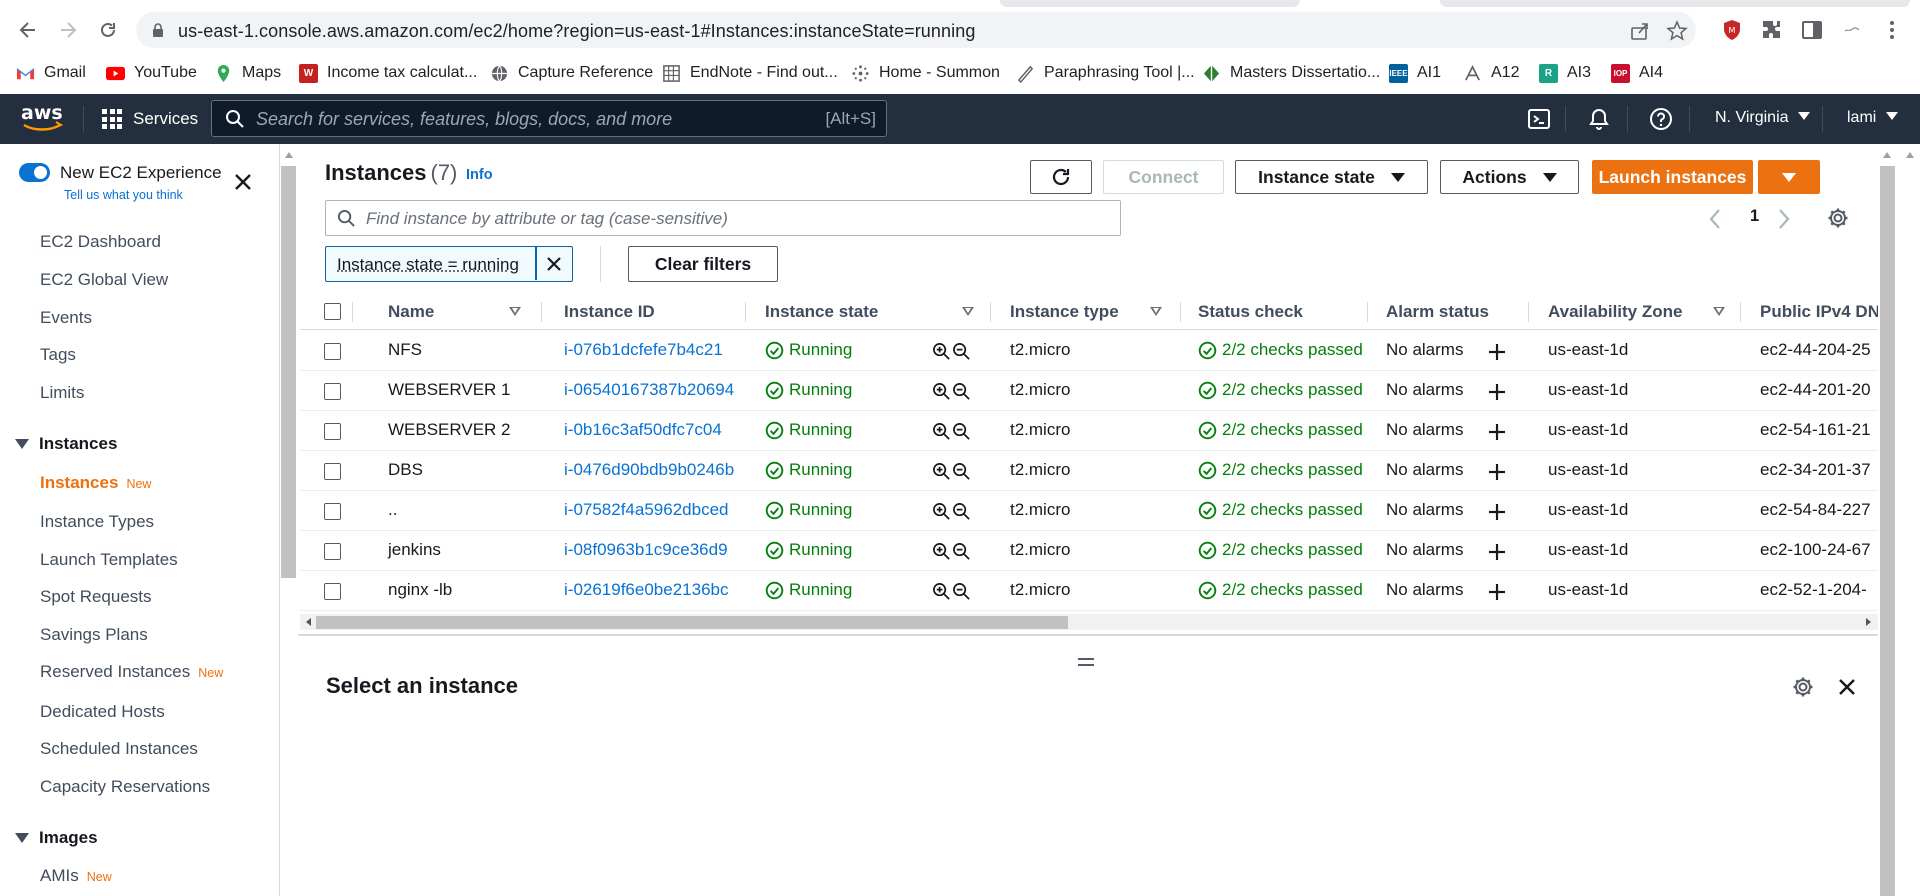  Describe the element at coordinates (56, 838) in the screenshot. I see `sidebar-section-images: Images` at that location.